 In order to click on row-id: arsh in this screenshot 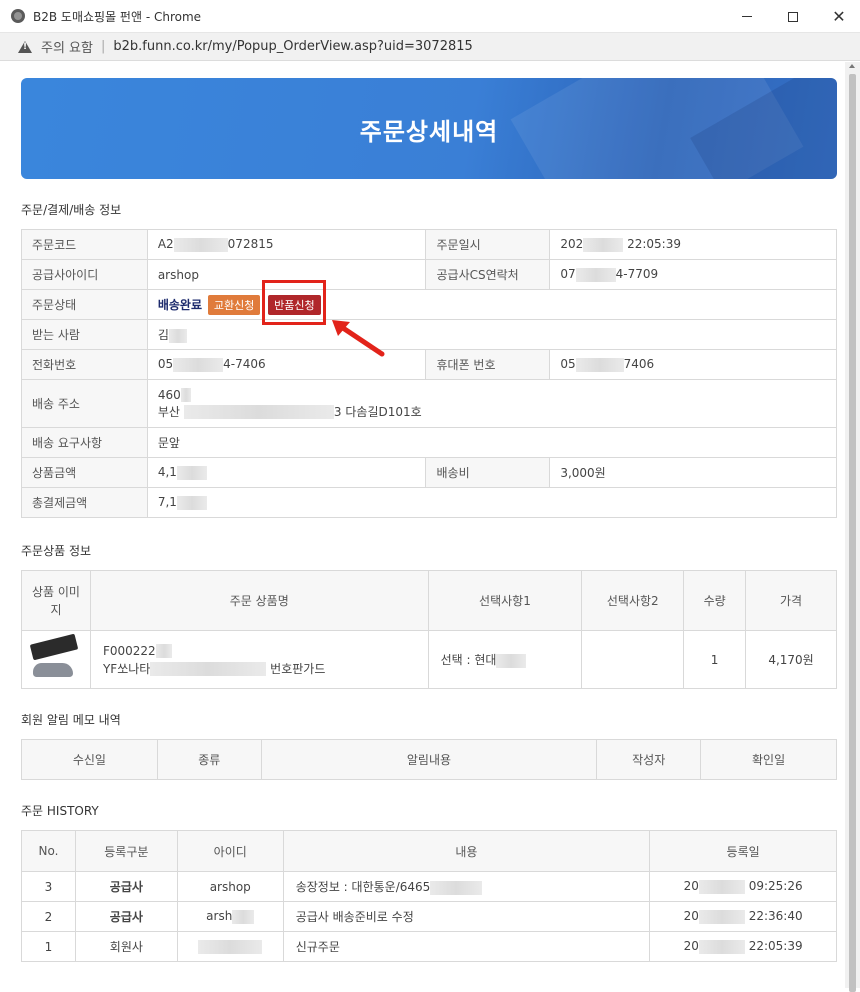, I will do `click(230, 916)`.